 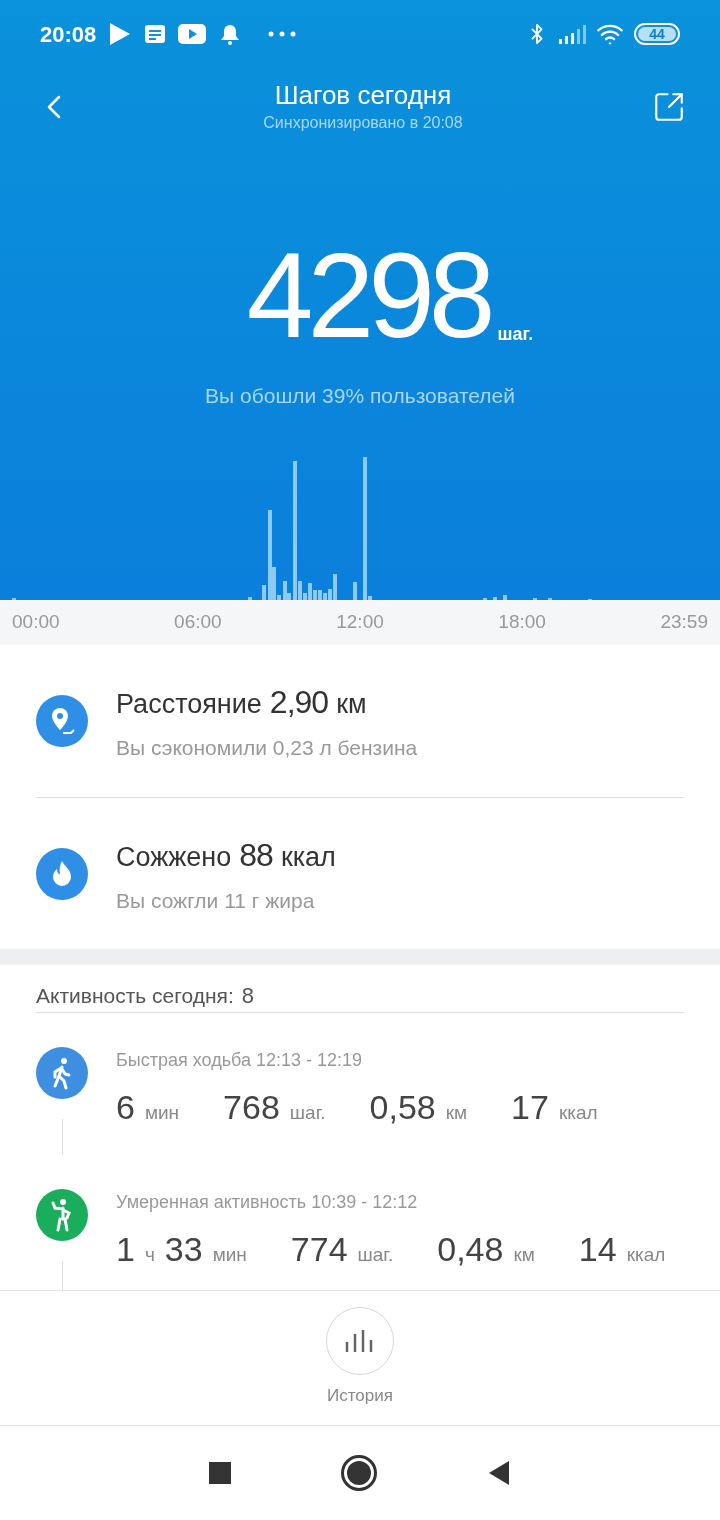 I want to click on stat-value: 88, so click(x=256, y=855).